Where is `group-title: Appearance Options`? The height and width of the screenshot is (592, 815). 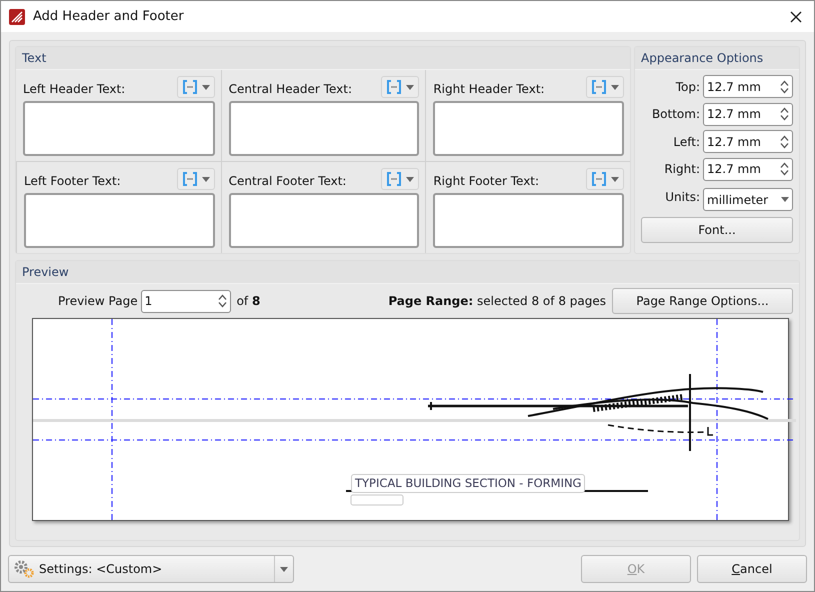
group-title: Appearance Options is located at coordinates (717, 58).